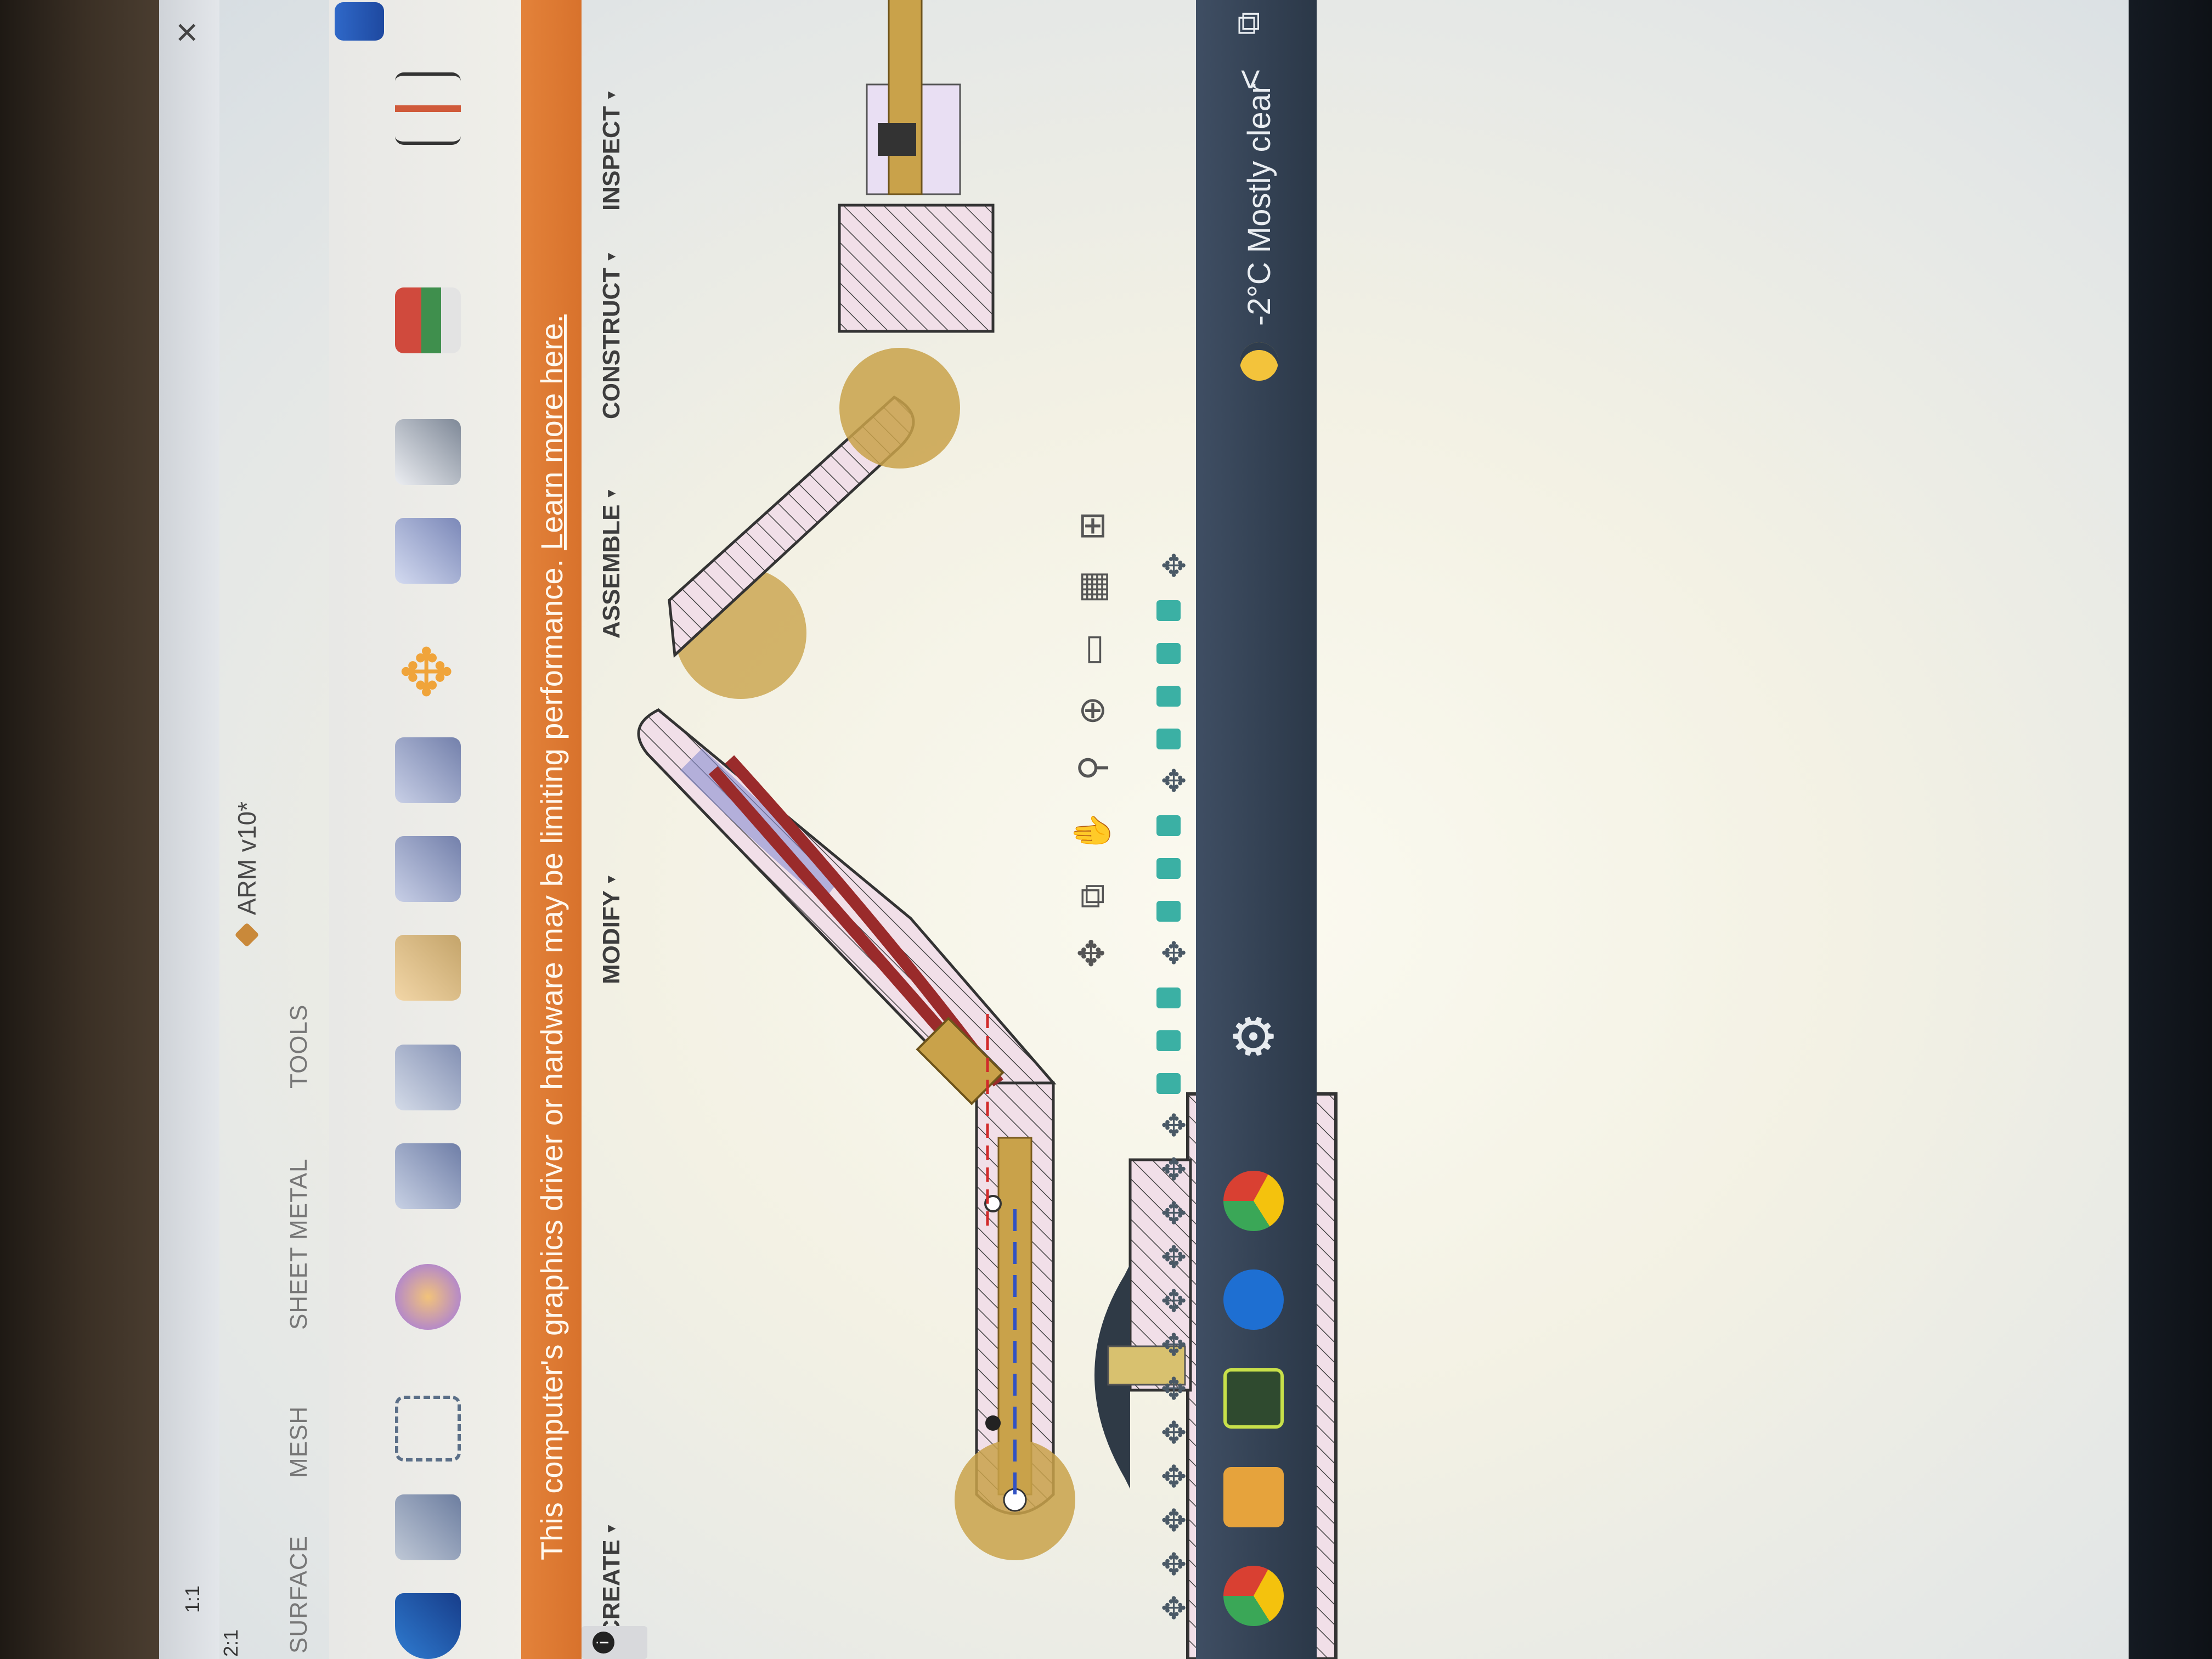 This screenshot has width=2212, height=1659. I want to click on close-button: ×, so click(186, 32).